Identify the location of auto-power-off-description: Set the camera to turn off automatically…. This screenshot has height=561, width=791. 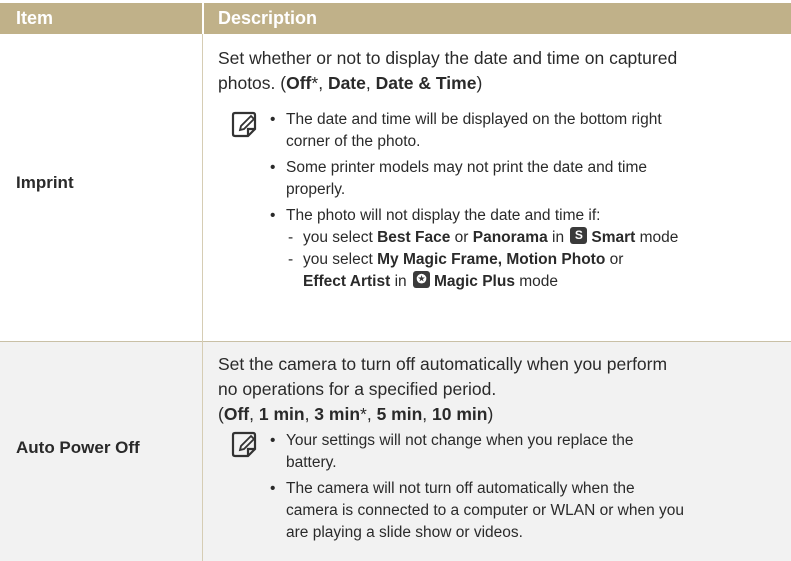
(498, 389).